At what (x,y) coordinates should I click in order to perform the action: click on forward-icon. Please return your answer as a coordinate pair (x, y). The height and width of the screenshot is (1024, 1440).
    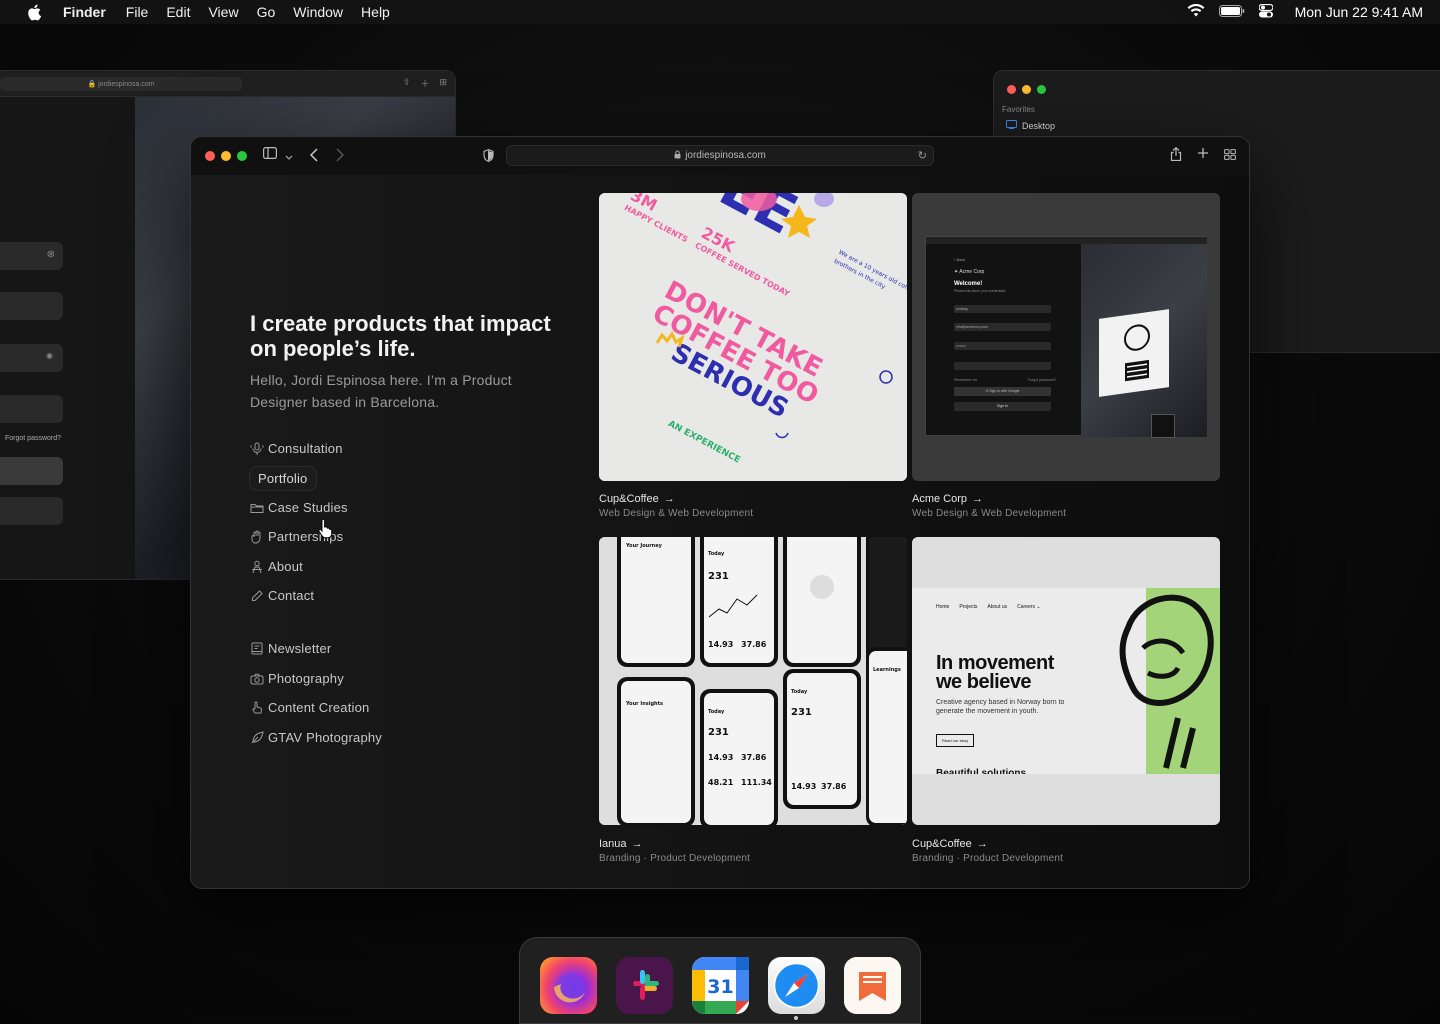
    Looking at the image, I should click on (340, 156).